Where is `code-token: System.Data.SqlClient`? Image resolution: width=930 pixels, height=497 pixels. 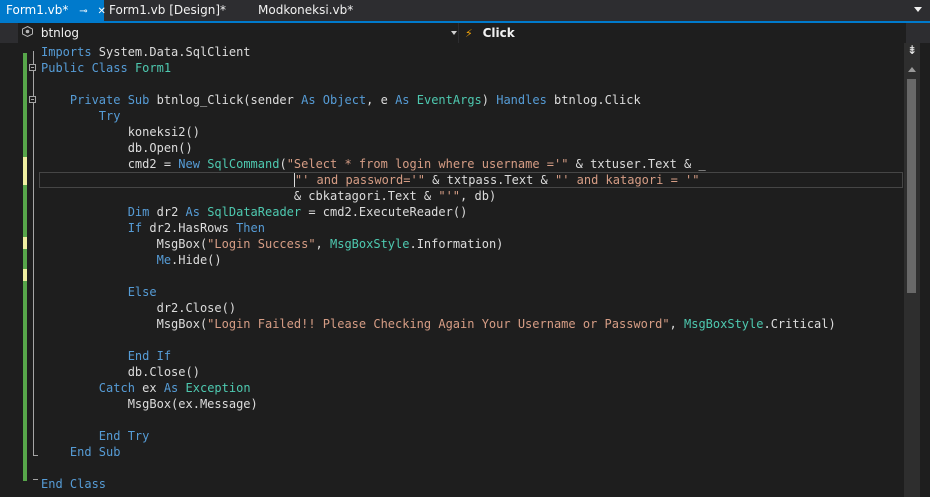
code-token: System.Data.SqlClient is located at coordinates (171, 52).